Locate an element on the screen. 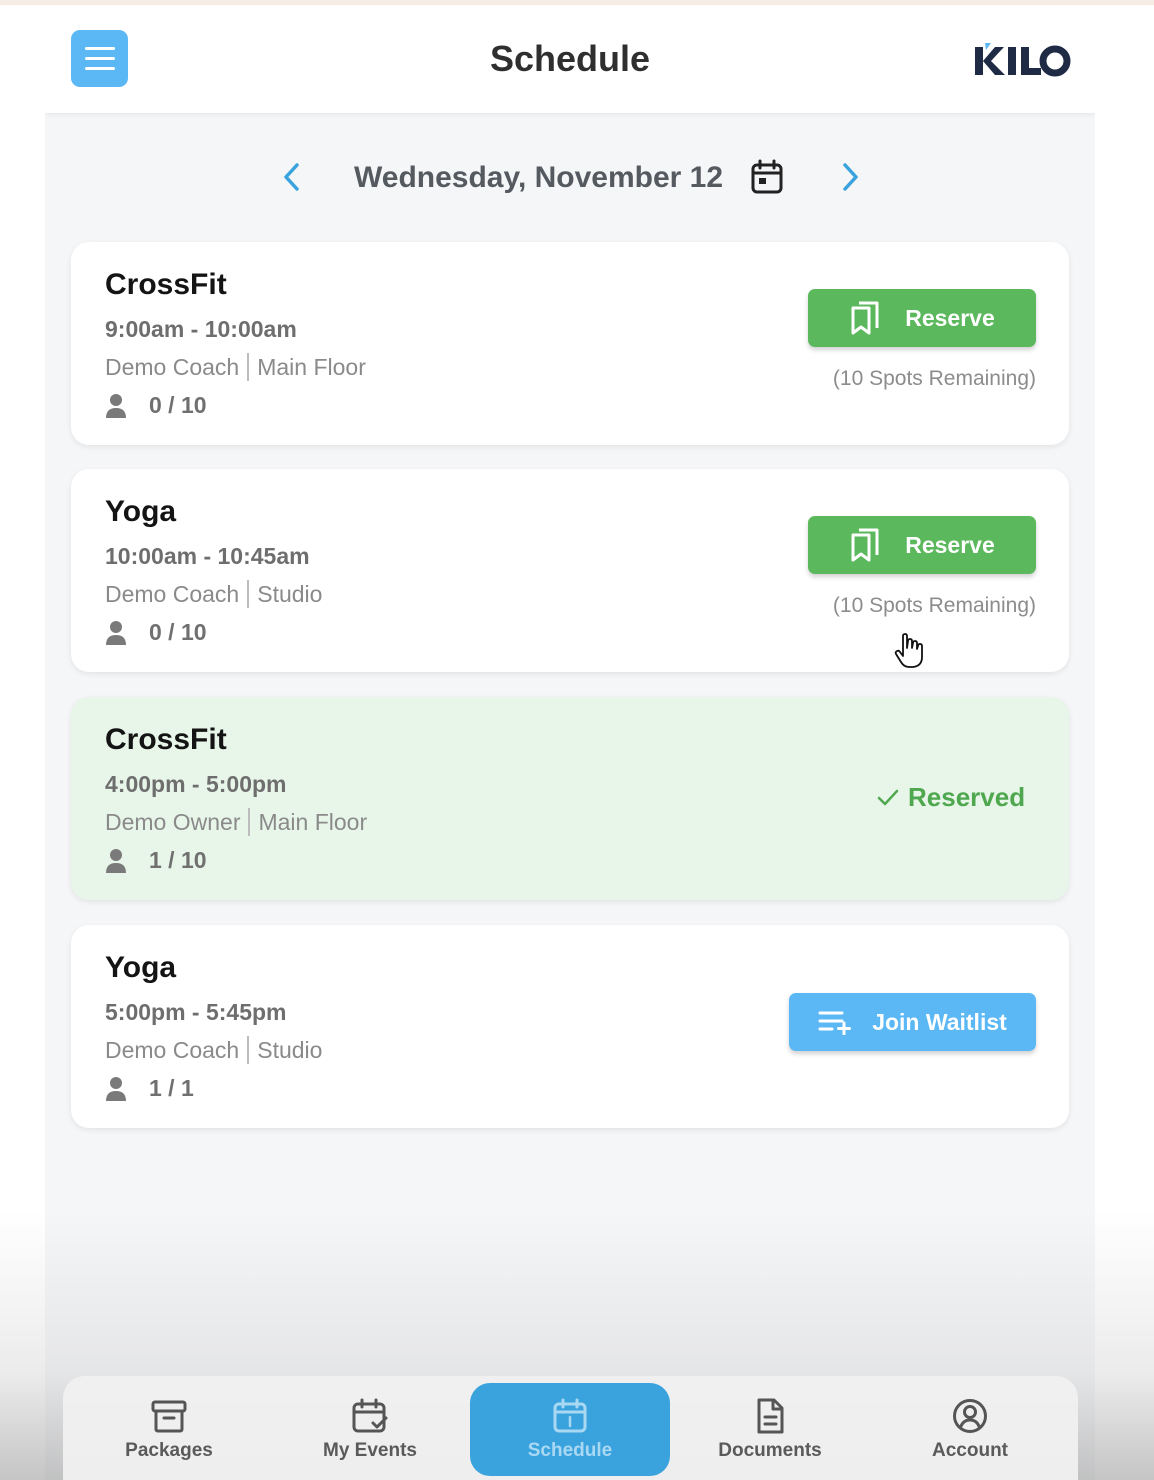 The height and width of the screenshot is (1480, 1154). user-circle-icon is located at coordinates (970, 1415).